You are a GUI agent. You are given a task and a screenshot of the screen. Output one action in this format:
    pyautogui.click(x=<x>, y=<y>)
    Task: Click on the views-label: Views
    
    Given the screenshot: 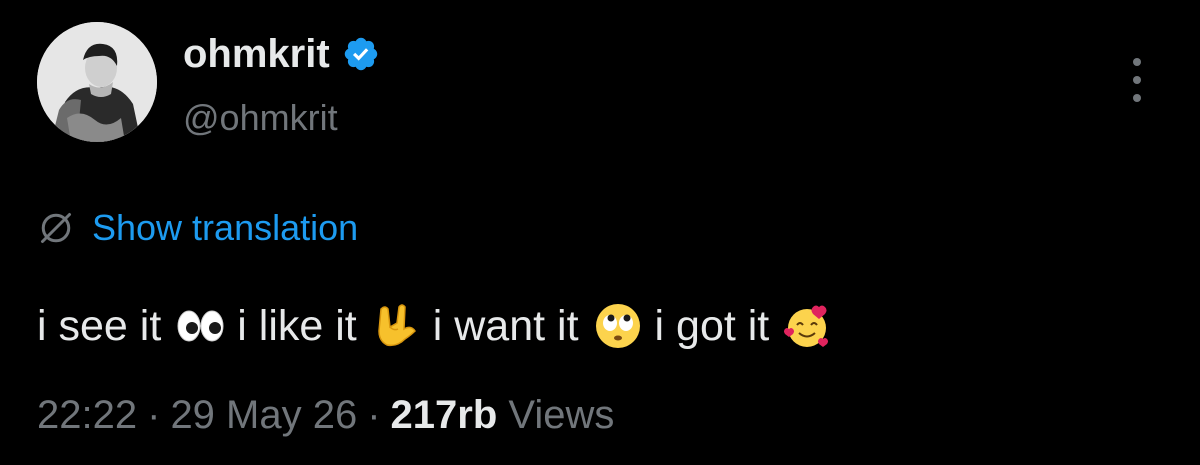 What is the action you would take?
    pyautogui.click(x=561, y=415)
    